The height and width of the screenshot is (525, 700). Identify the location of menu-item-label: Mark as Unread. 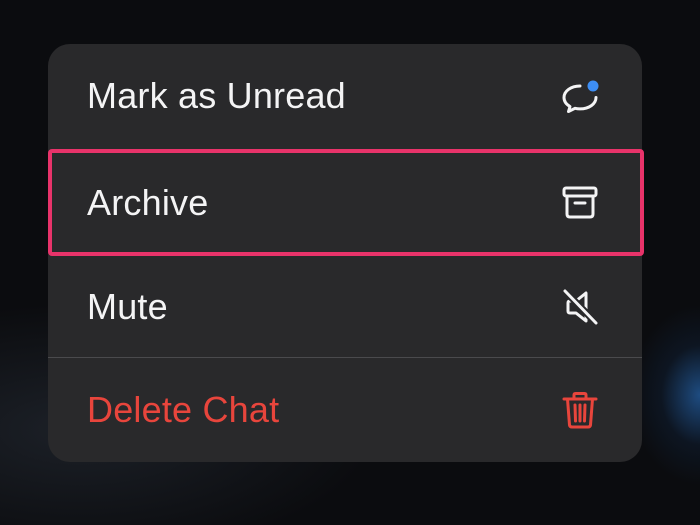
(216, 95).